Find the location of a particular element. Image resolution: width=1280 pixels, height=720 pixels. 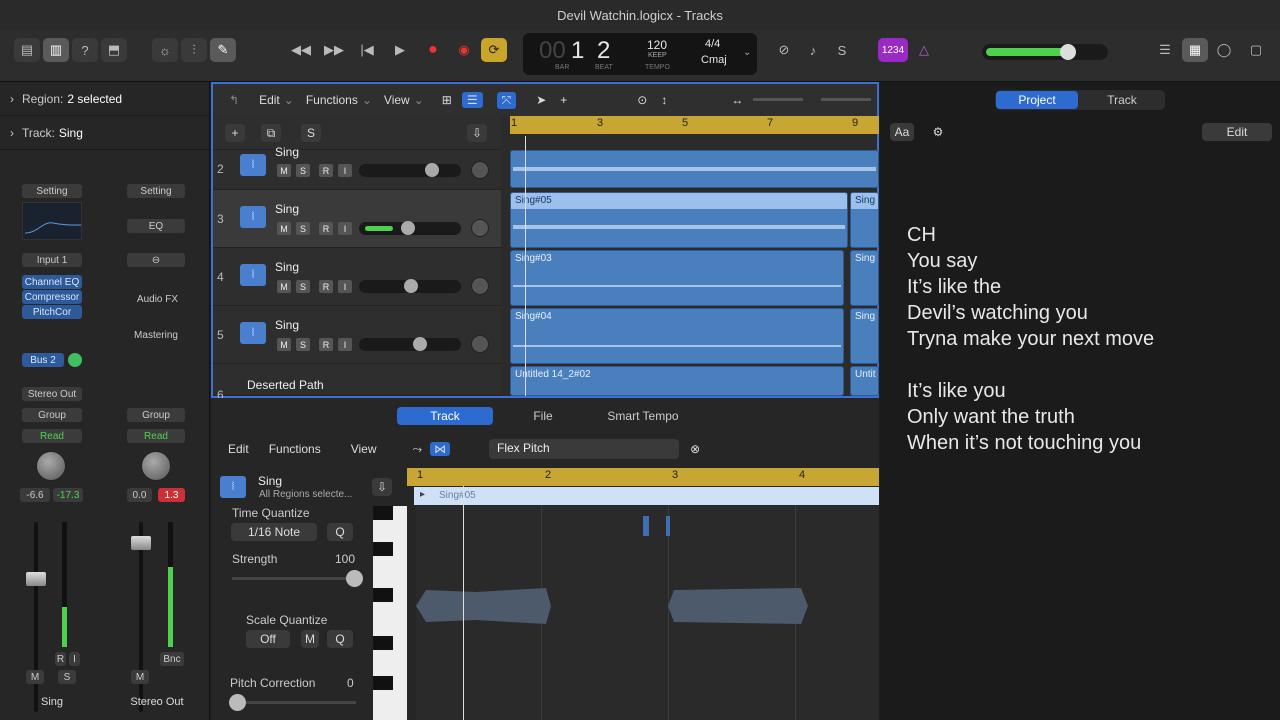

send-slot: Bus 2 is located at coordinates (43, 360).